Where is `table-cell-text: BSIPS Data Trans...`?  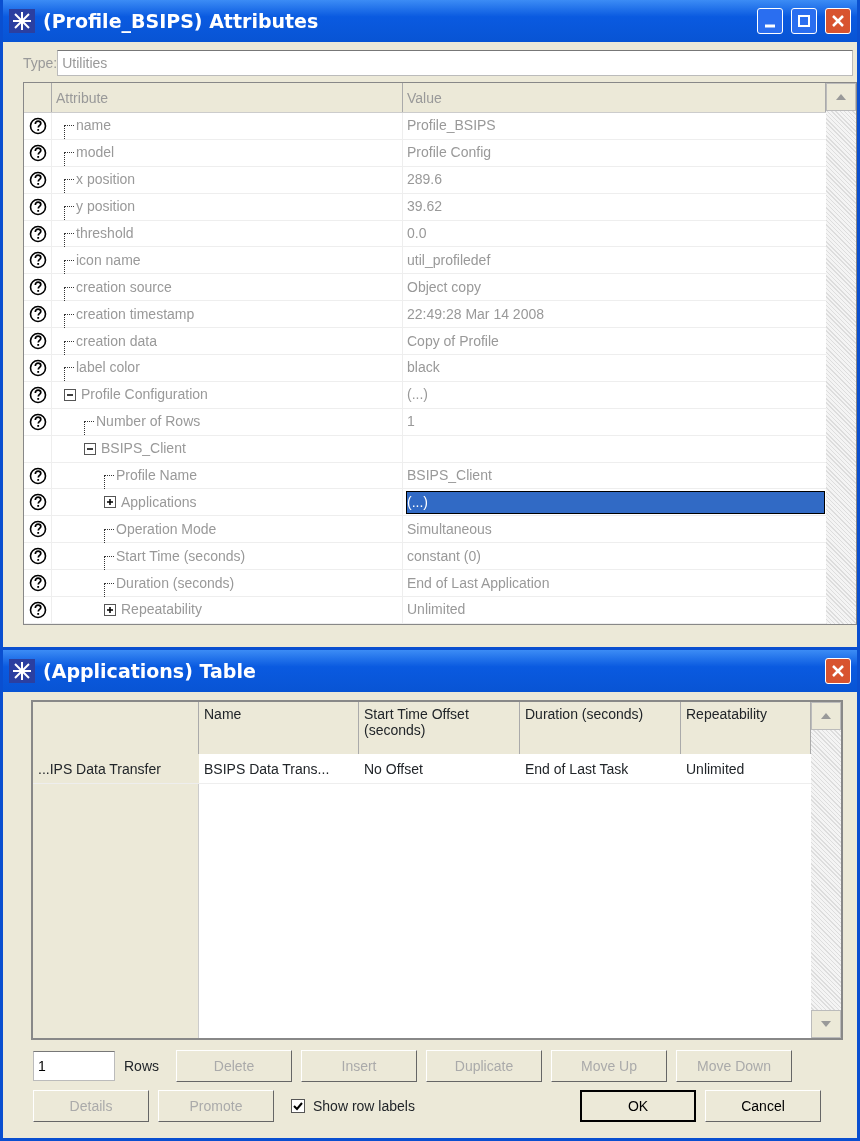 table-cell-text: BSIPS Data Trans... is located at coordinates (267, 769).